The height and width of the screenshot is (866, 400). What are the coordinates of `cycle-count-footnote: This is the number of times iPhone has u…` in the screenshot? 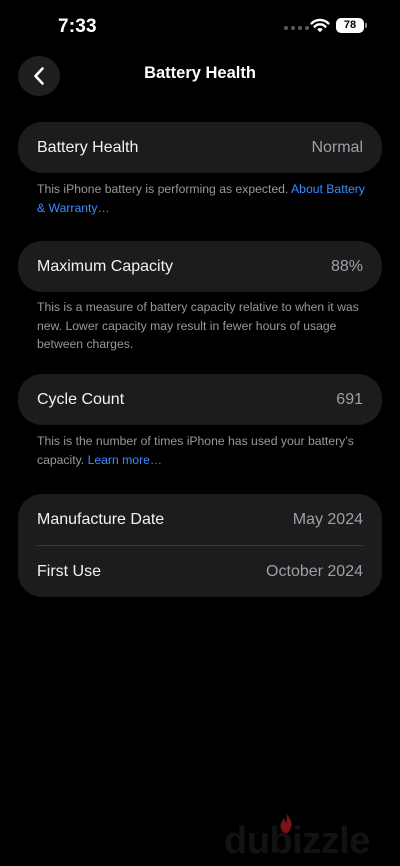 It's located at (202, 450).